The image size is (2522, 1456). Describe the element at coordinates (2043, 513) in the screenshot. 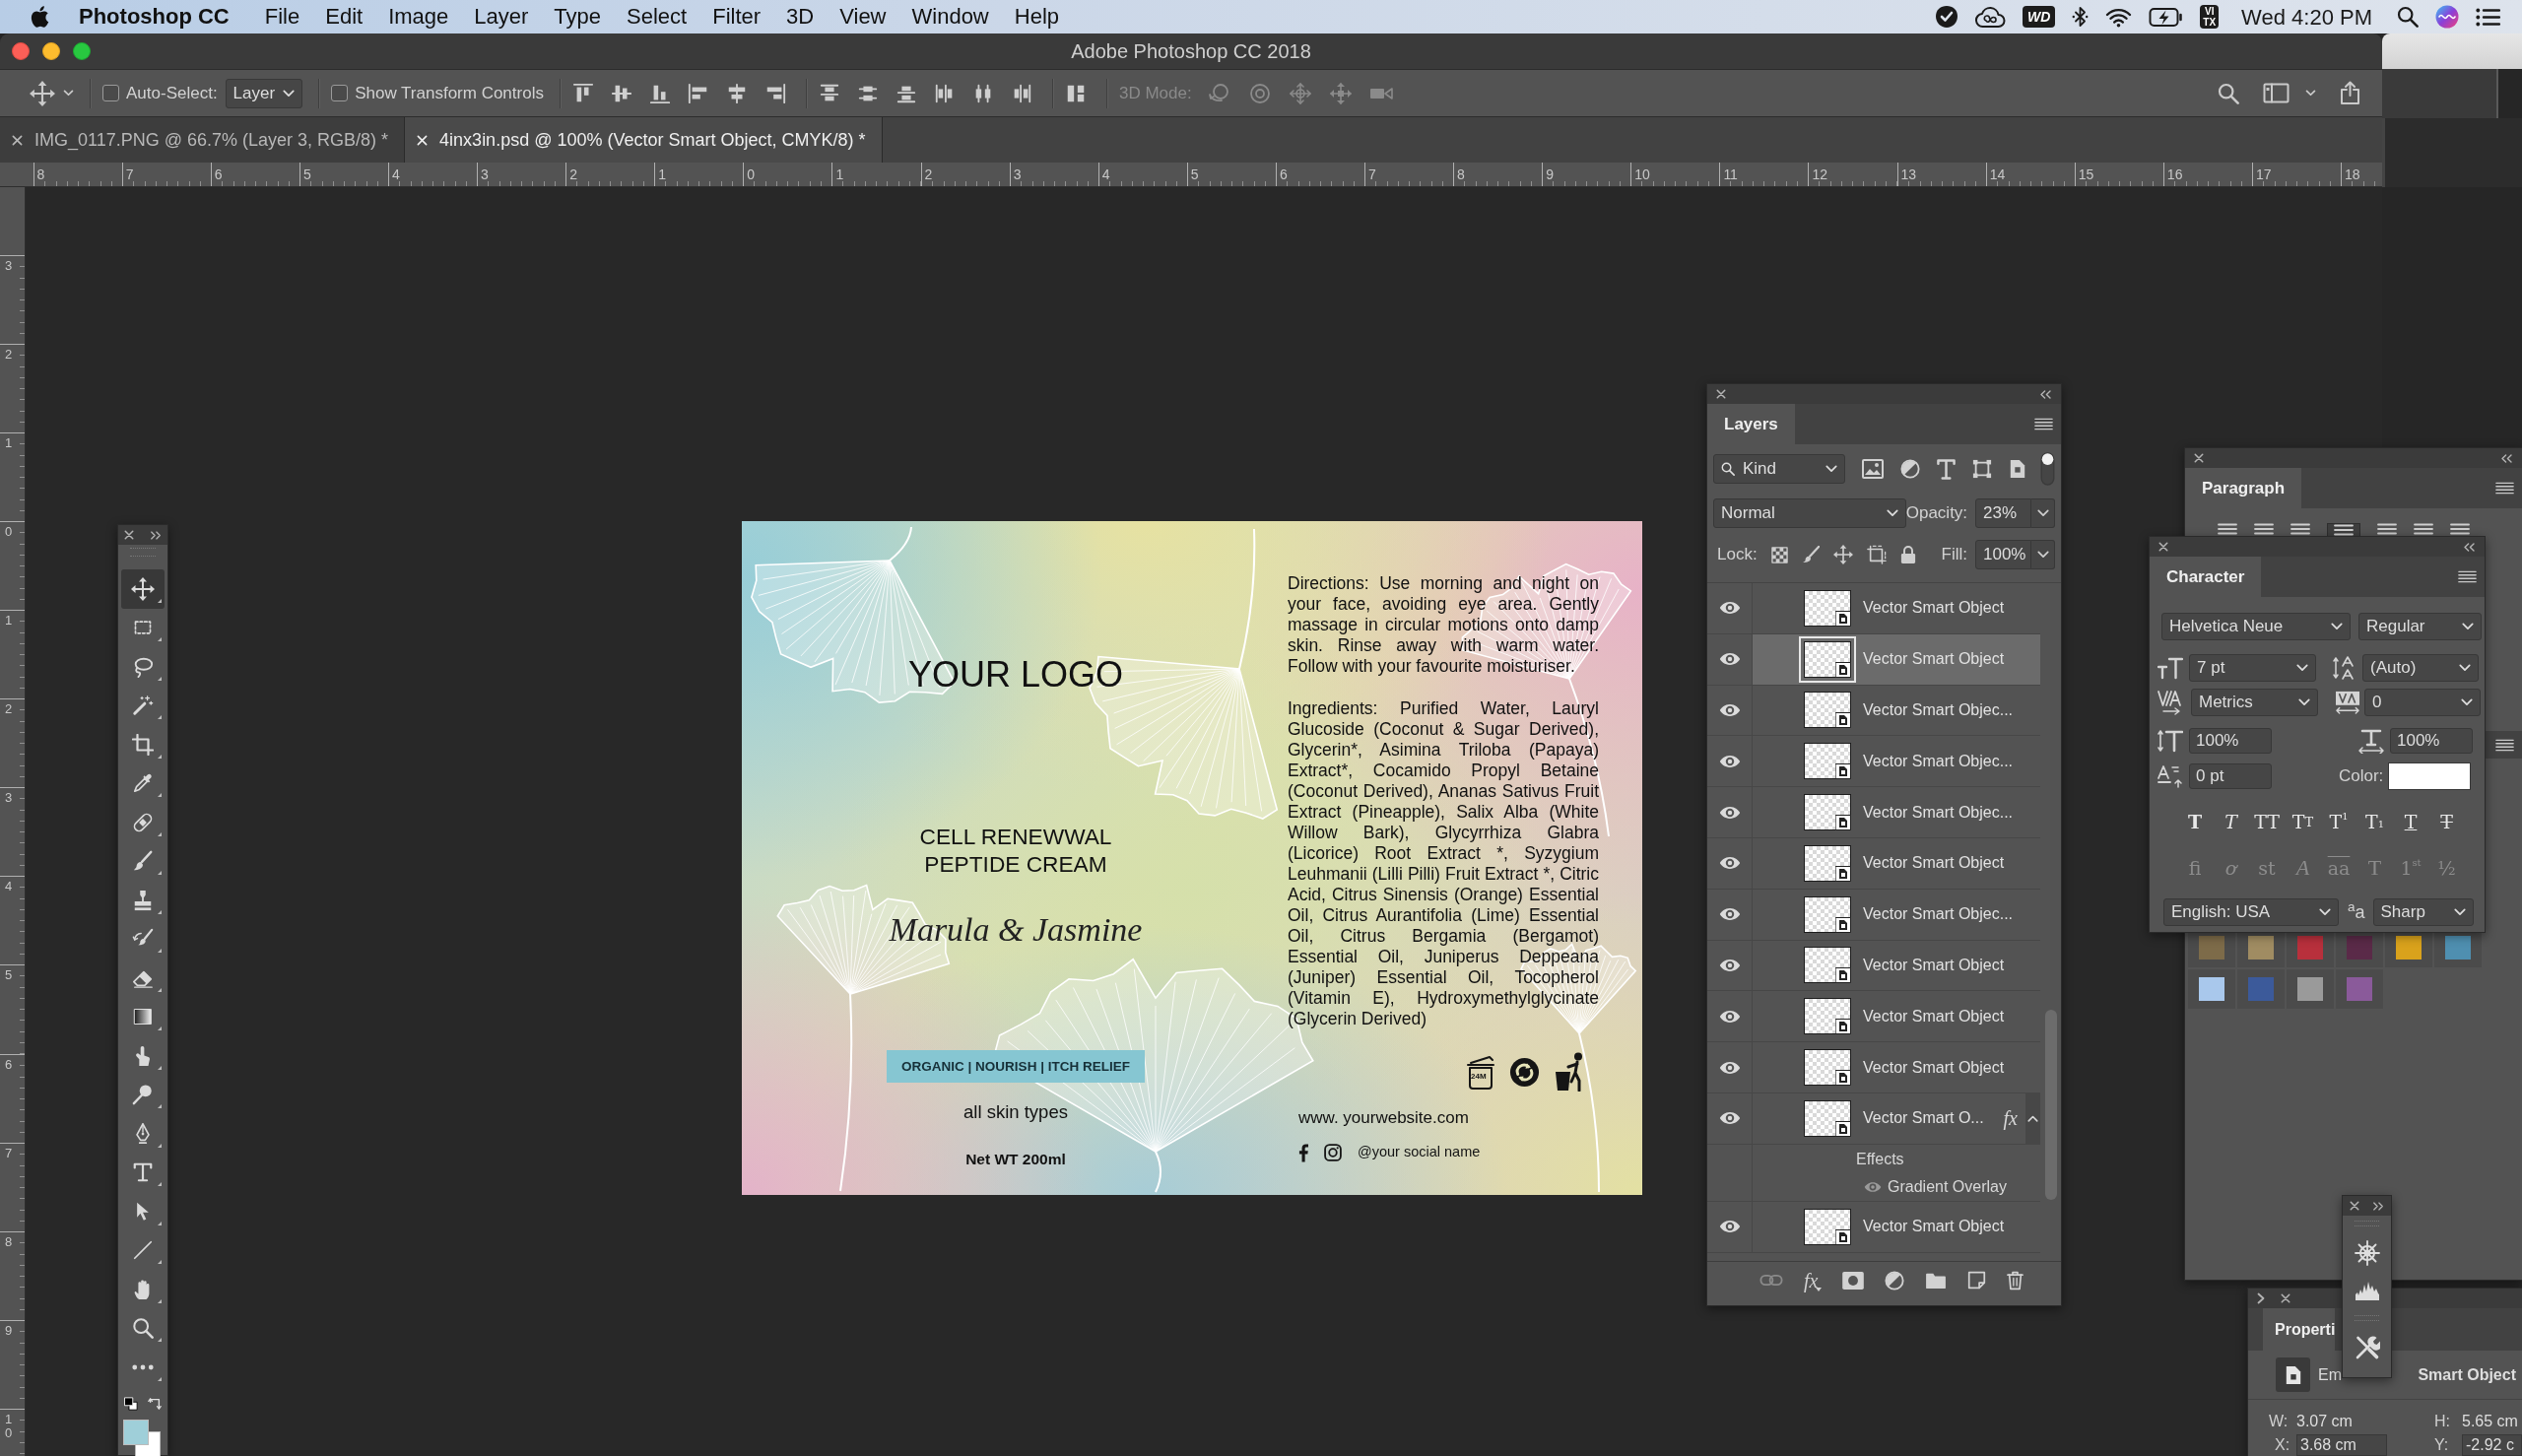

I see `opacity-slider-button` at that location.